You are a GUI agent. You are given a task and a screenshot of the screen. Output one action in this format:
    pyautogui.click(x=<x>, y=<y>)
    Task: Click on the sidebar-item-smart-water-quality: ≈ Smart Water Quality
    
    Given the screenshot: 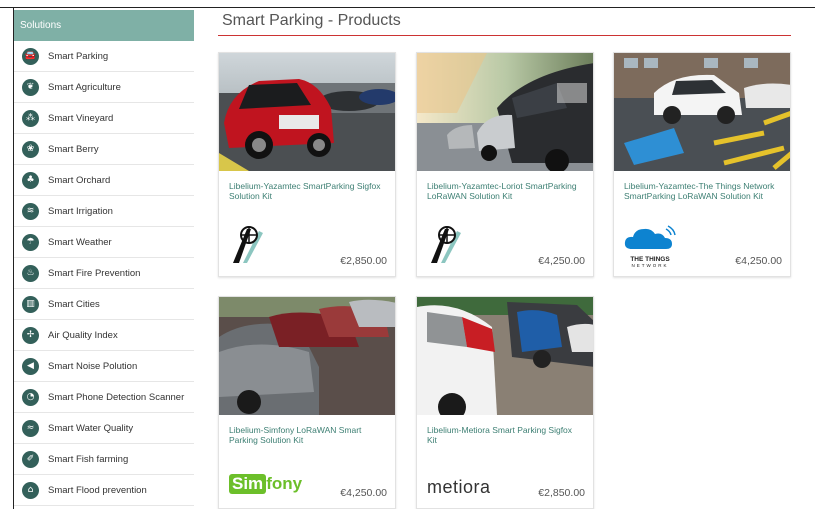 What is the action you would take?
    pyautogui.click(x=104, y=428)
    